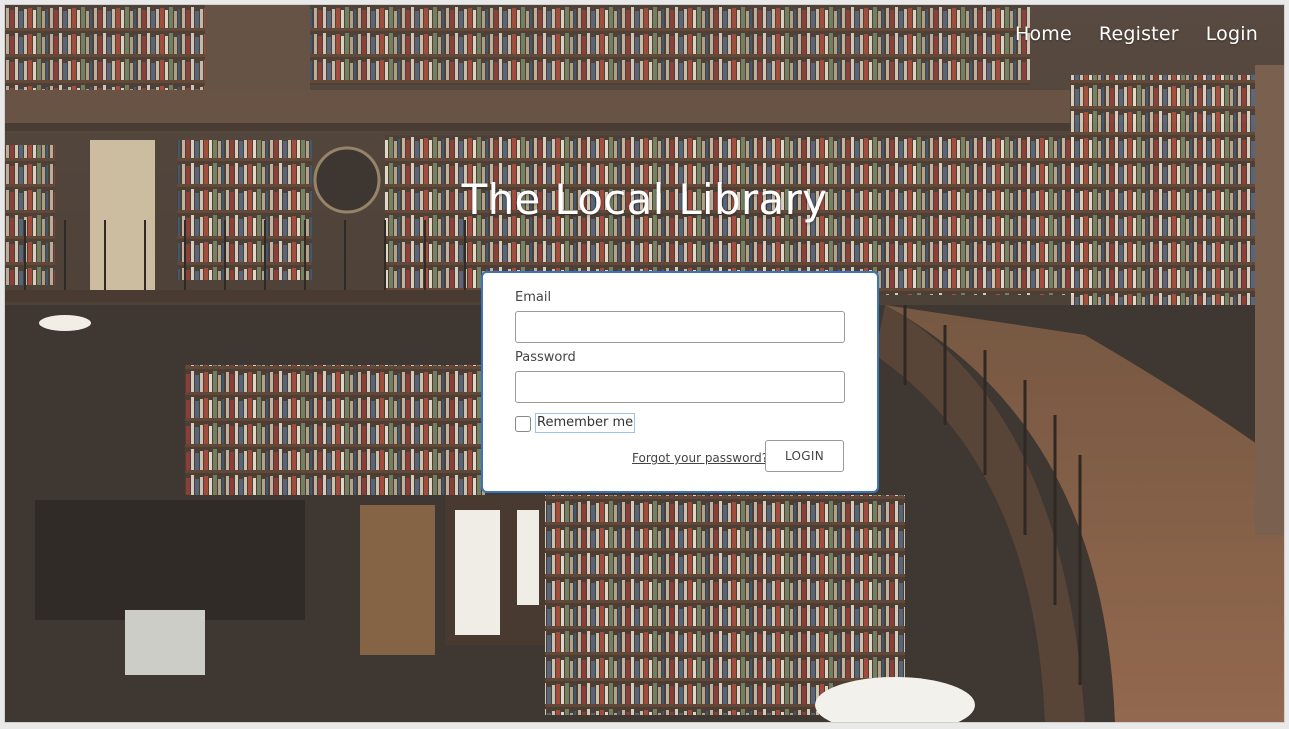  Describe the element at coordinates (700, 458) in the screenshot. I see `forgot-password-link: Forgot your password?` at that location.